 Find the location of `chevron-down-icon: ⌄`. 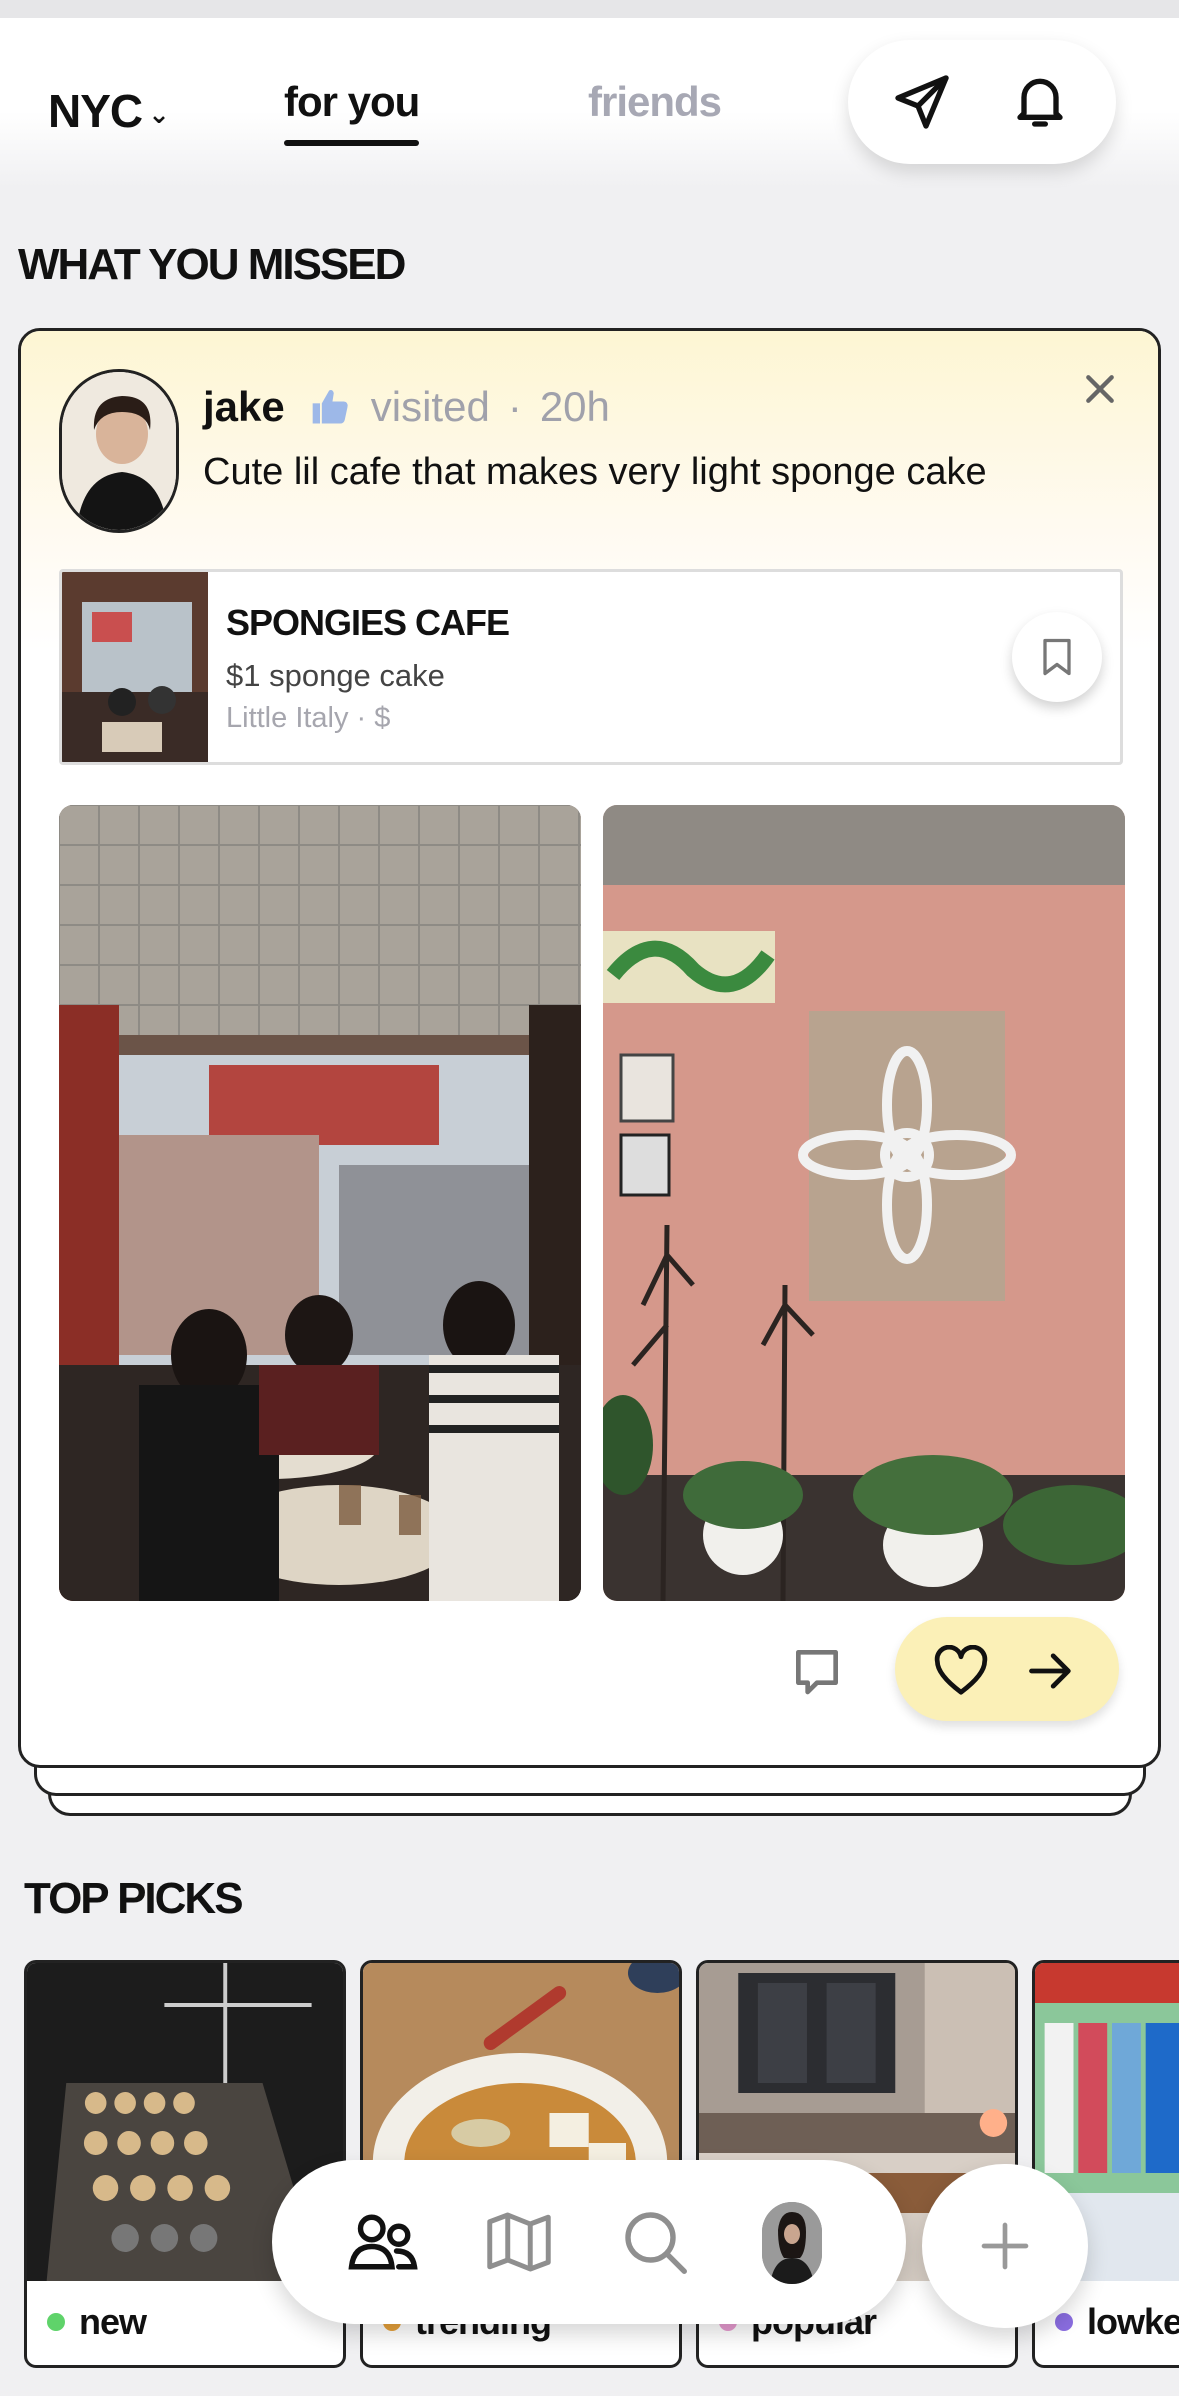

chevron-down-icon: ⌄ is located at coordinates (159, 113).